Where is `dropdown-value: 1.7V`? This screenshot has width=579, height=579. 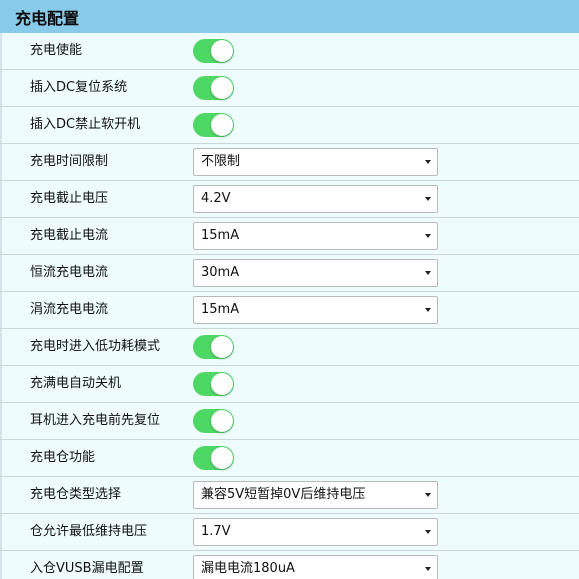 dropdown-value: 1.7V is located at coordinates (216, 531).